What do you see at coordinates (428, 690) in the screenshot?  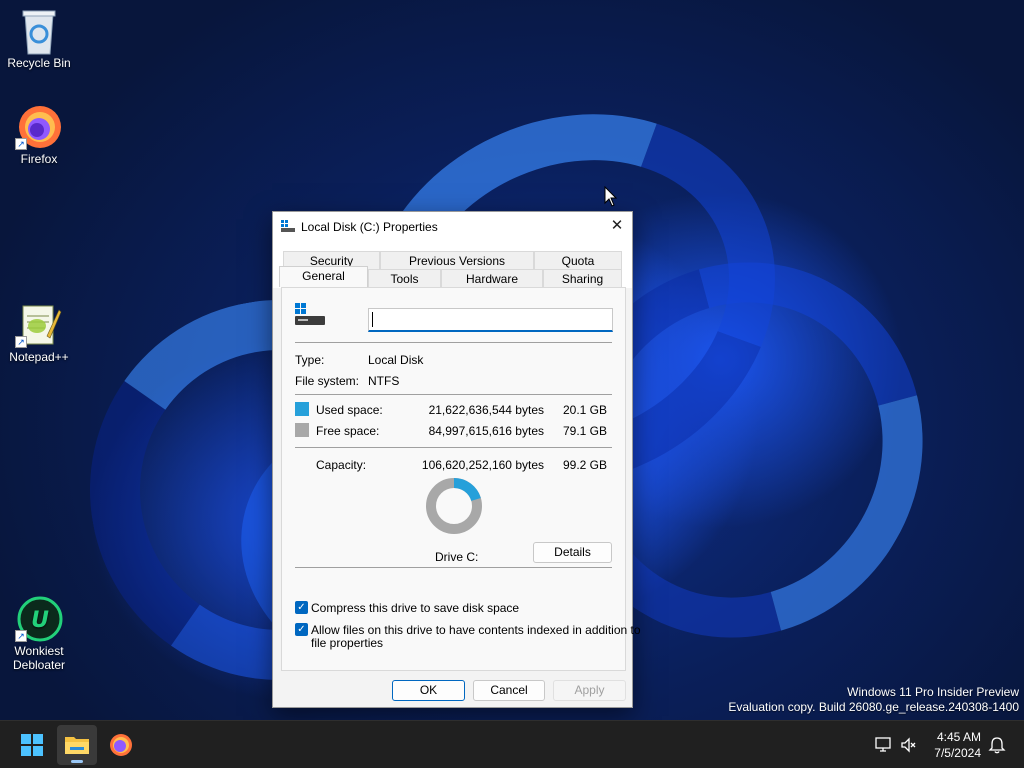 I see `ok-button: OK` at bounding box center [428, 690].